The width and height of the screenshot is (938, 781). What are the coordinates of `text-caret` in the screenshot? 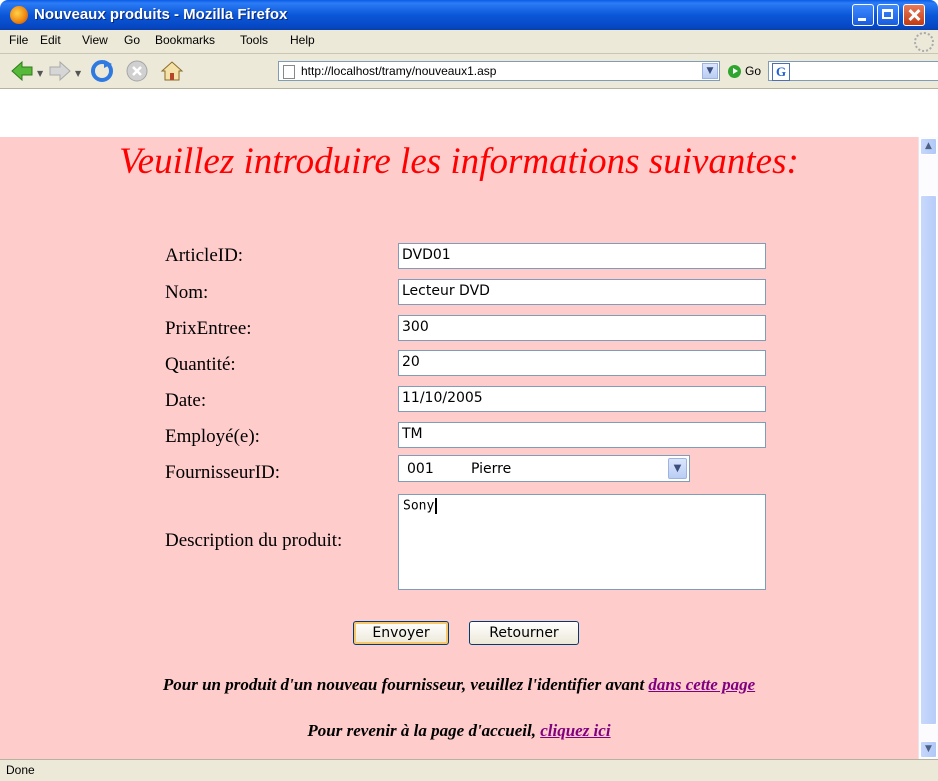 It's located at (436, 506).